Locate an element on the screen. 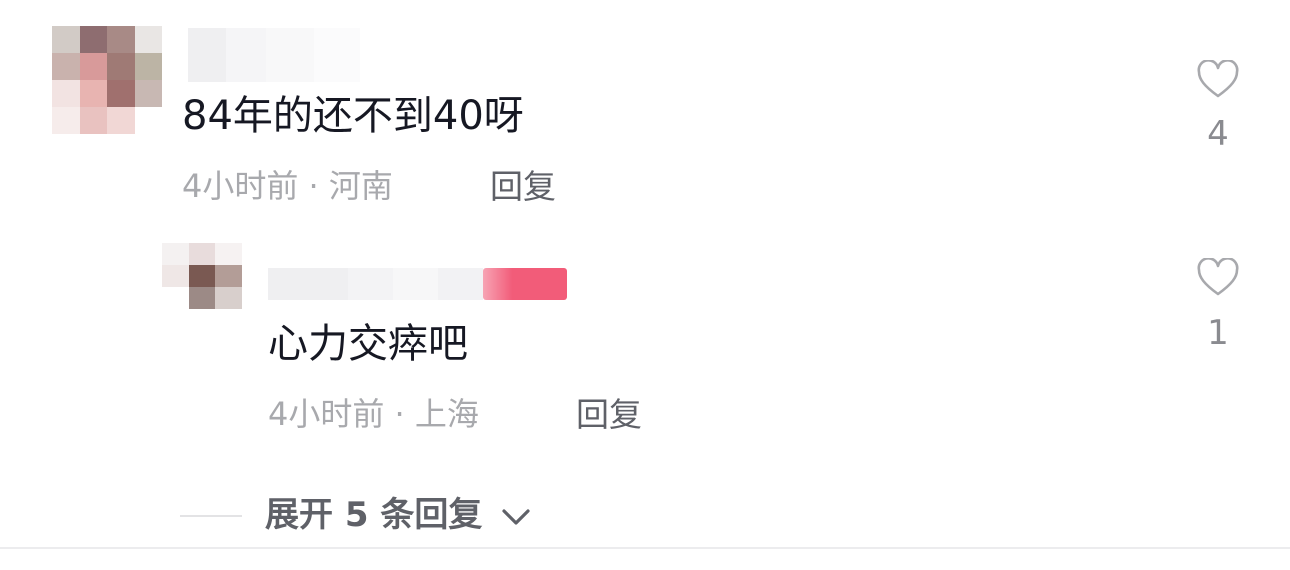  comment-text: 84年的还不到40呀 is located at coordinates (353, 116).